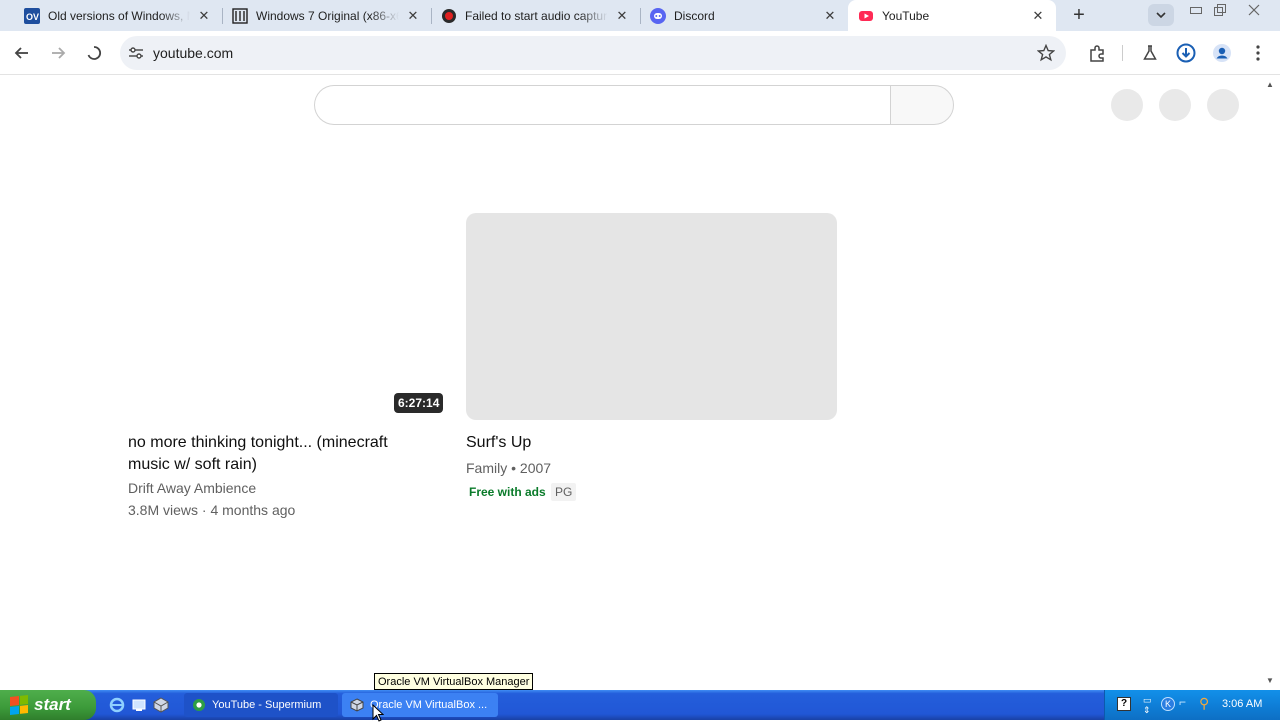 Image resolution: width=1280 pixels, height=722 pixels. What do you see at coordinates (192, 464) in the screenshot?
I see `video-title-line: music w/ soft rain)` at bounding box center [192, 464].